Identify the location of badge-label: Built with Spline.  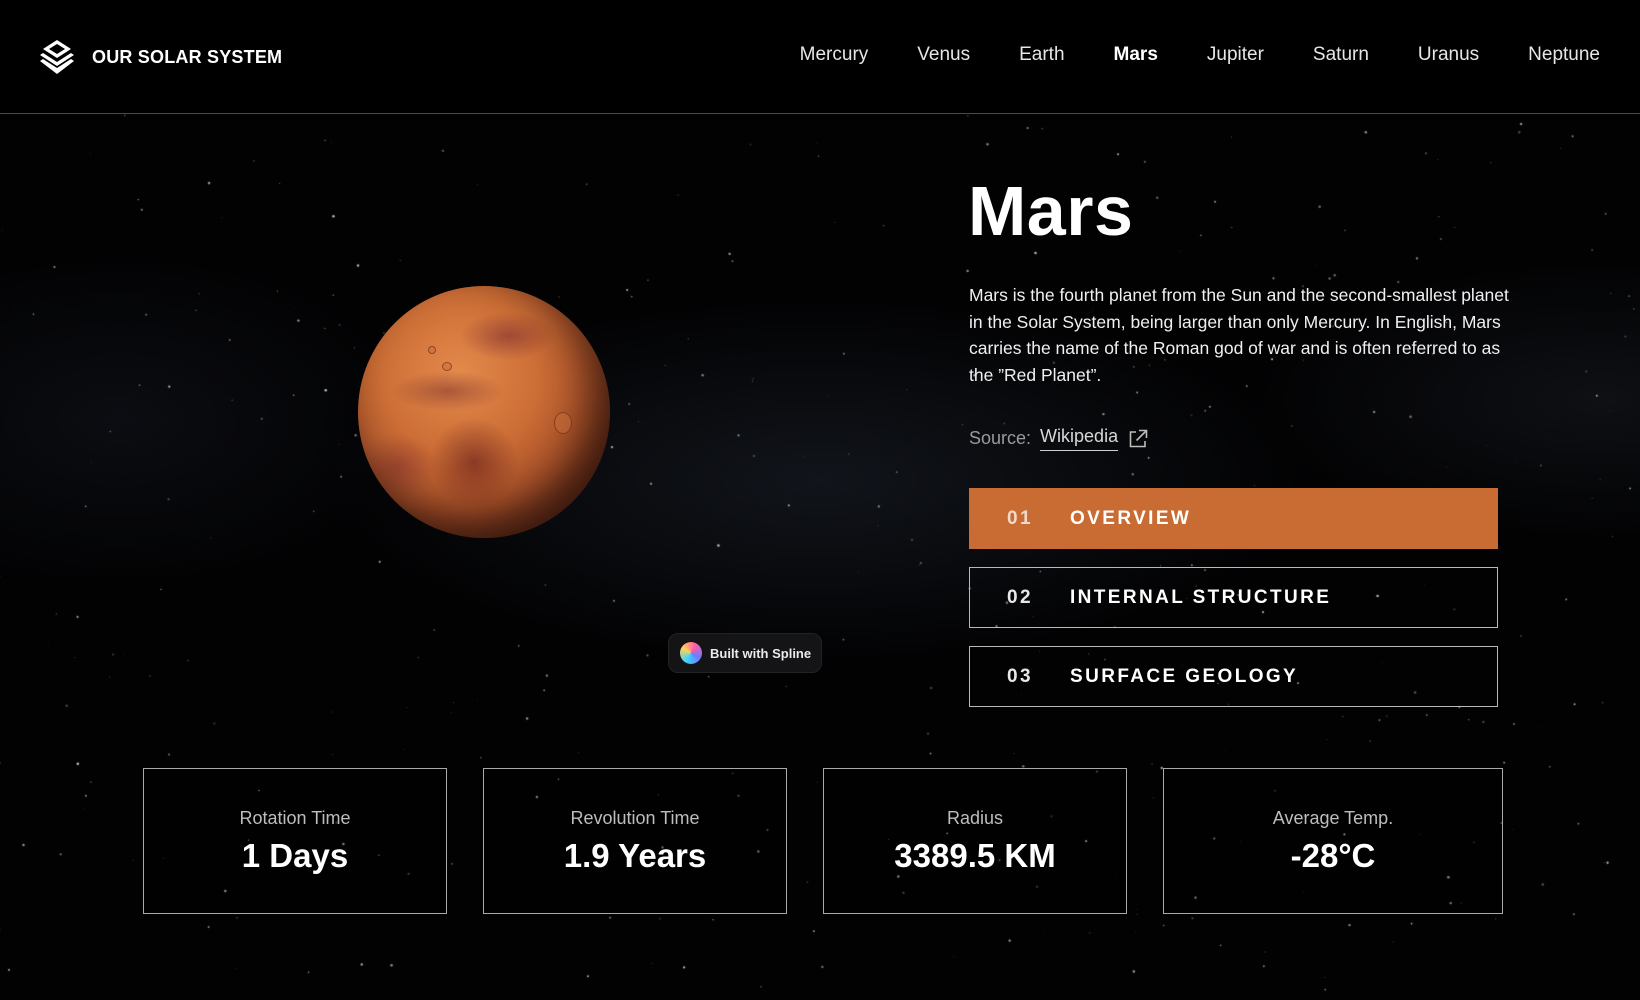
(761, 653).